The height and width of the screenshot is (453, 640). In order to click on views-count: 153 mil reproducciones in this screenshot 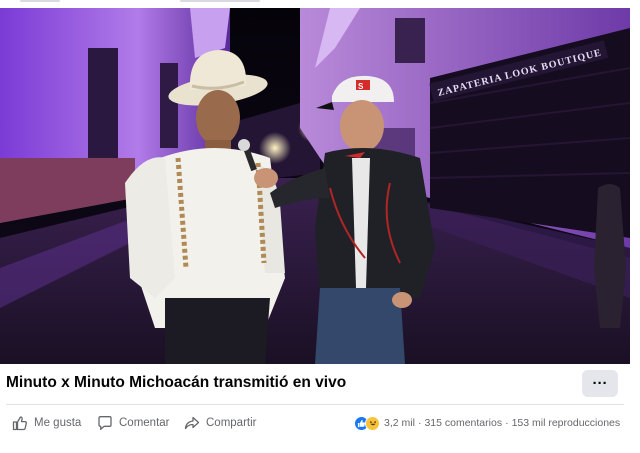, I will do `click(566, 423)`.